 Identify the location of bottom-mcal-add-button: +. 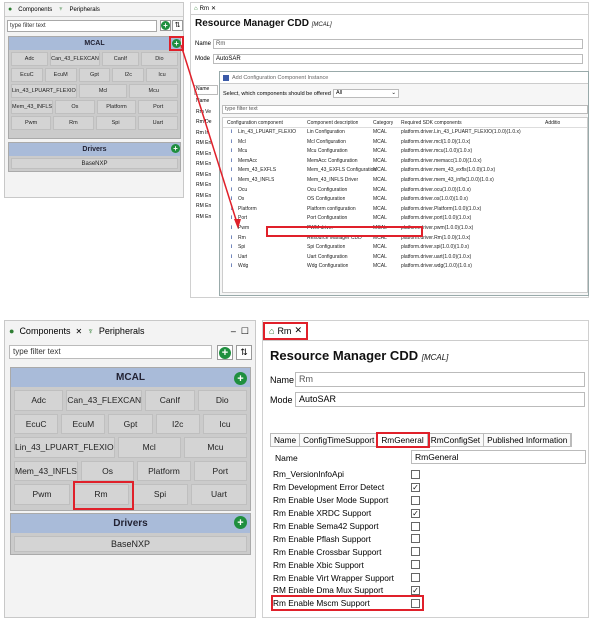
(240, 378).